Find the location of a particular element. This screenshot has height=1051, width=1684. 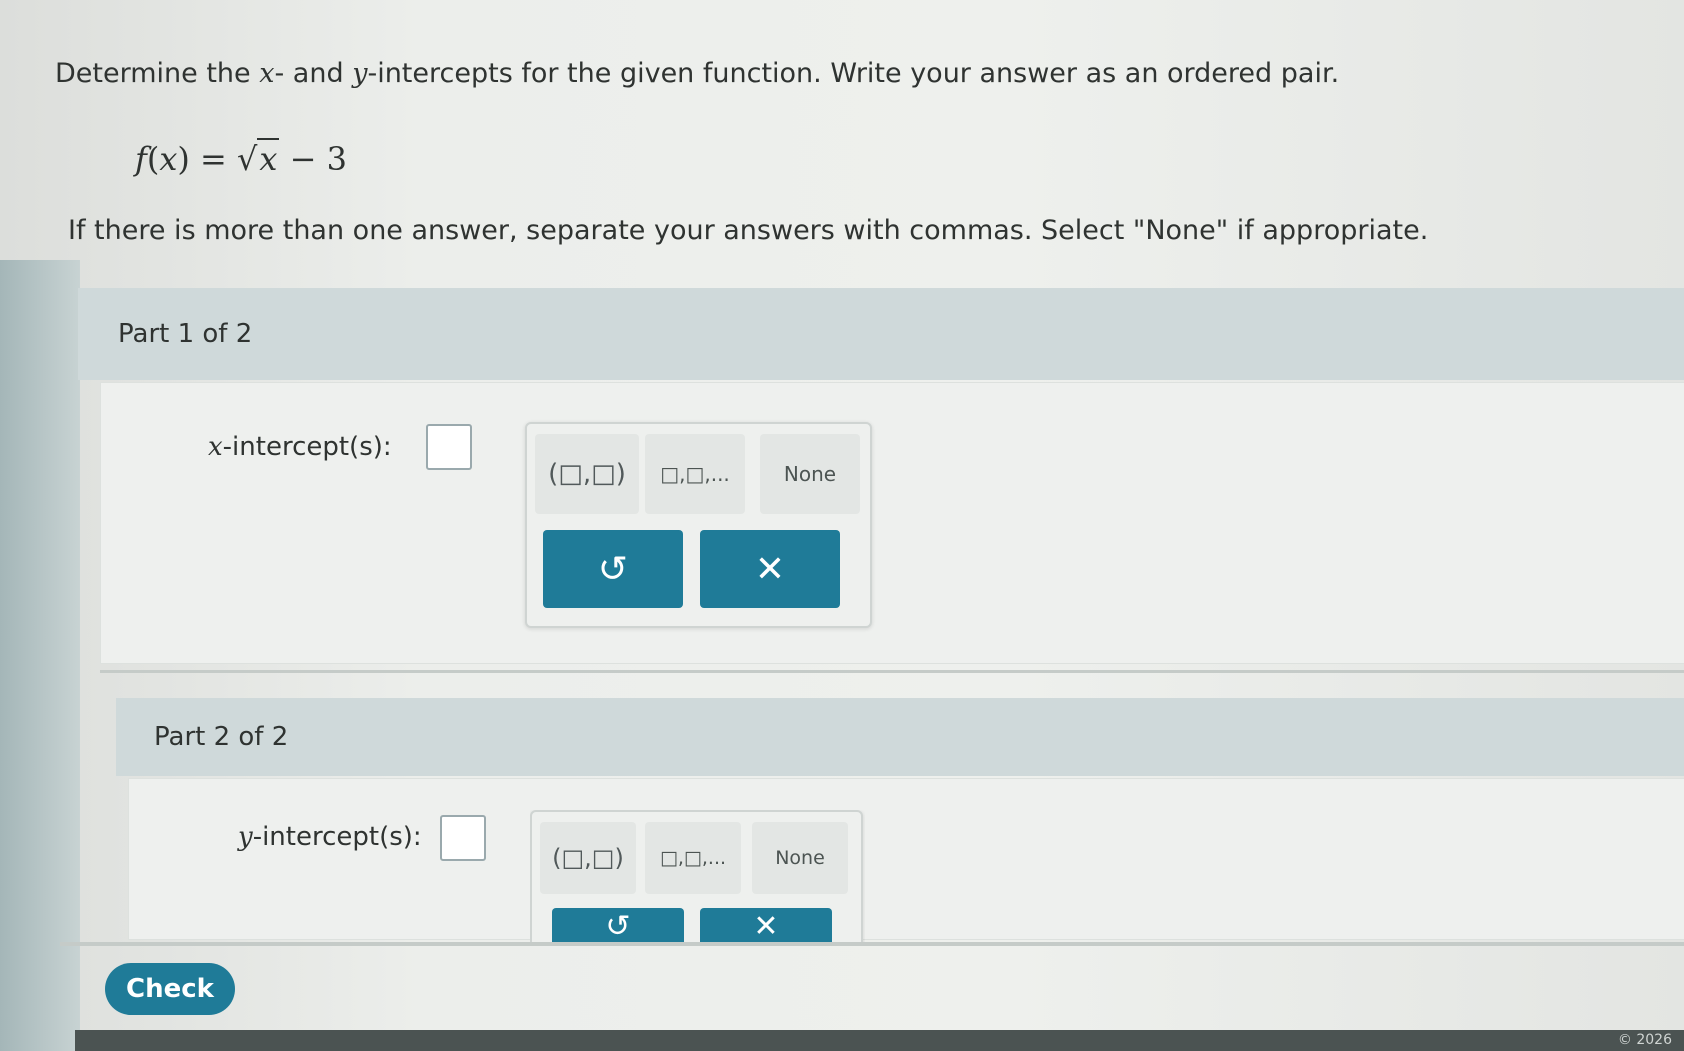

part-2-keypad-viewport: (□,□) □,□,... None ↺ ✕ is located at coordinates (697, 877).